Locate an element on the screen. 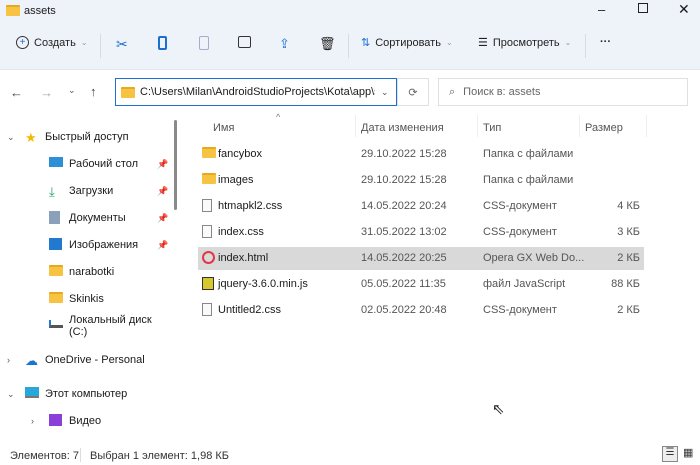 This screenshot has width=700, height=465. column-header-size: Размер is located at coordinates (604, 128).